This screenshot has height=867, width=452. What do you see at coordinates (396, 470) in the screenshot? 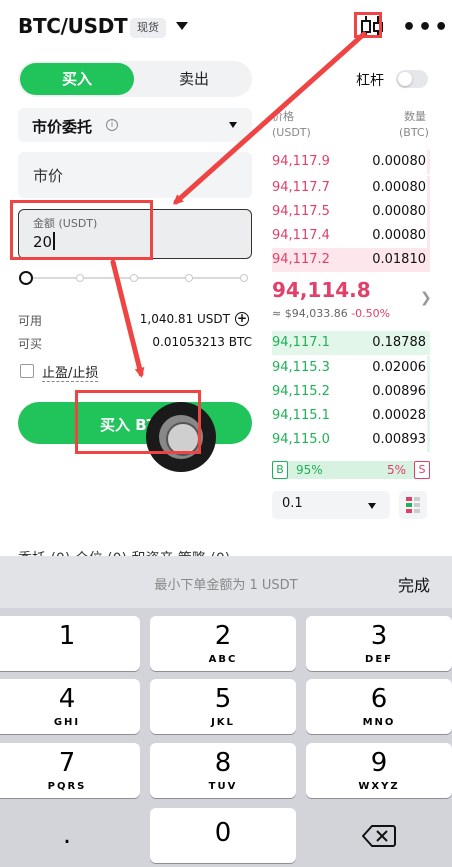
I see `sell-ratio-pct: 5%` at bounding box center [396, 470].